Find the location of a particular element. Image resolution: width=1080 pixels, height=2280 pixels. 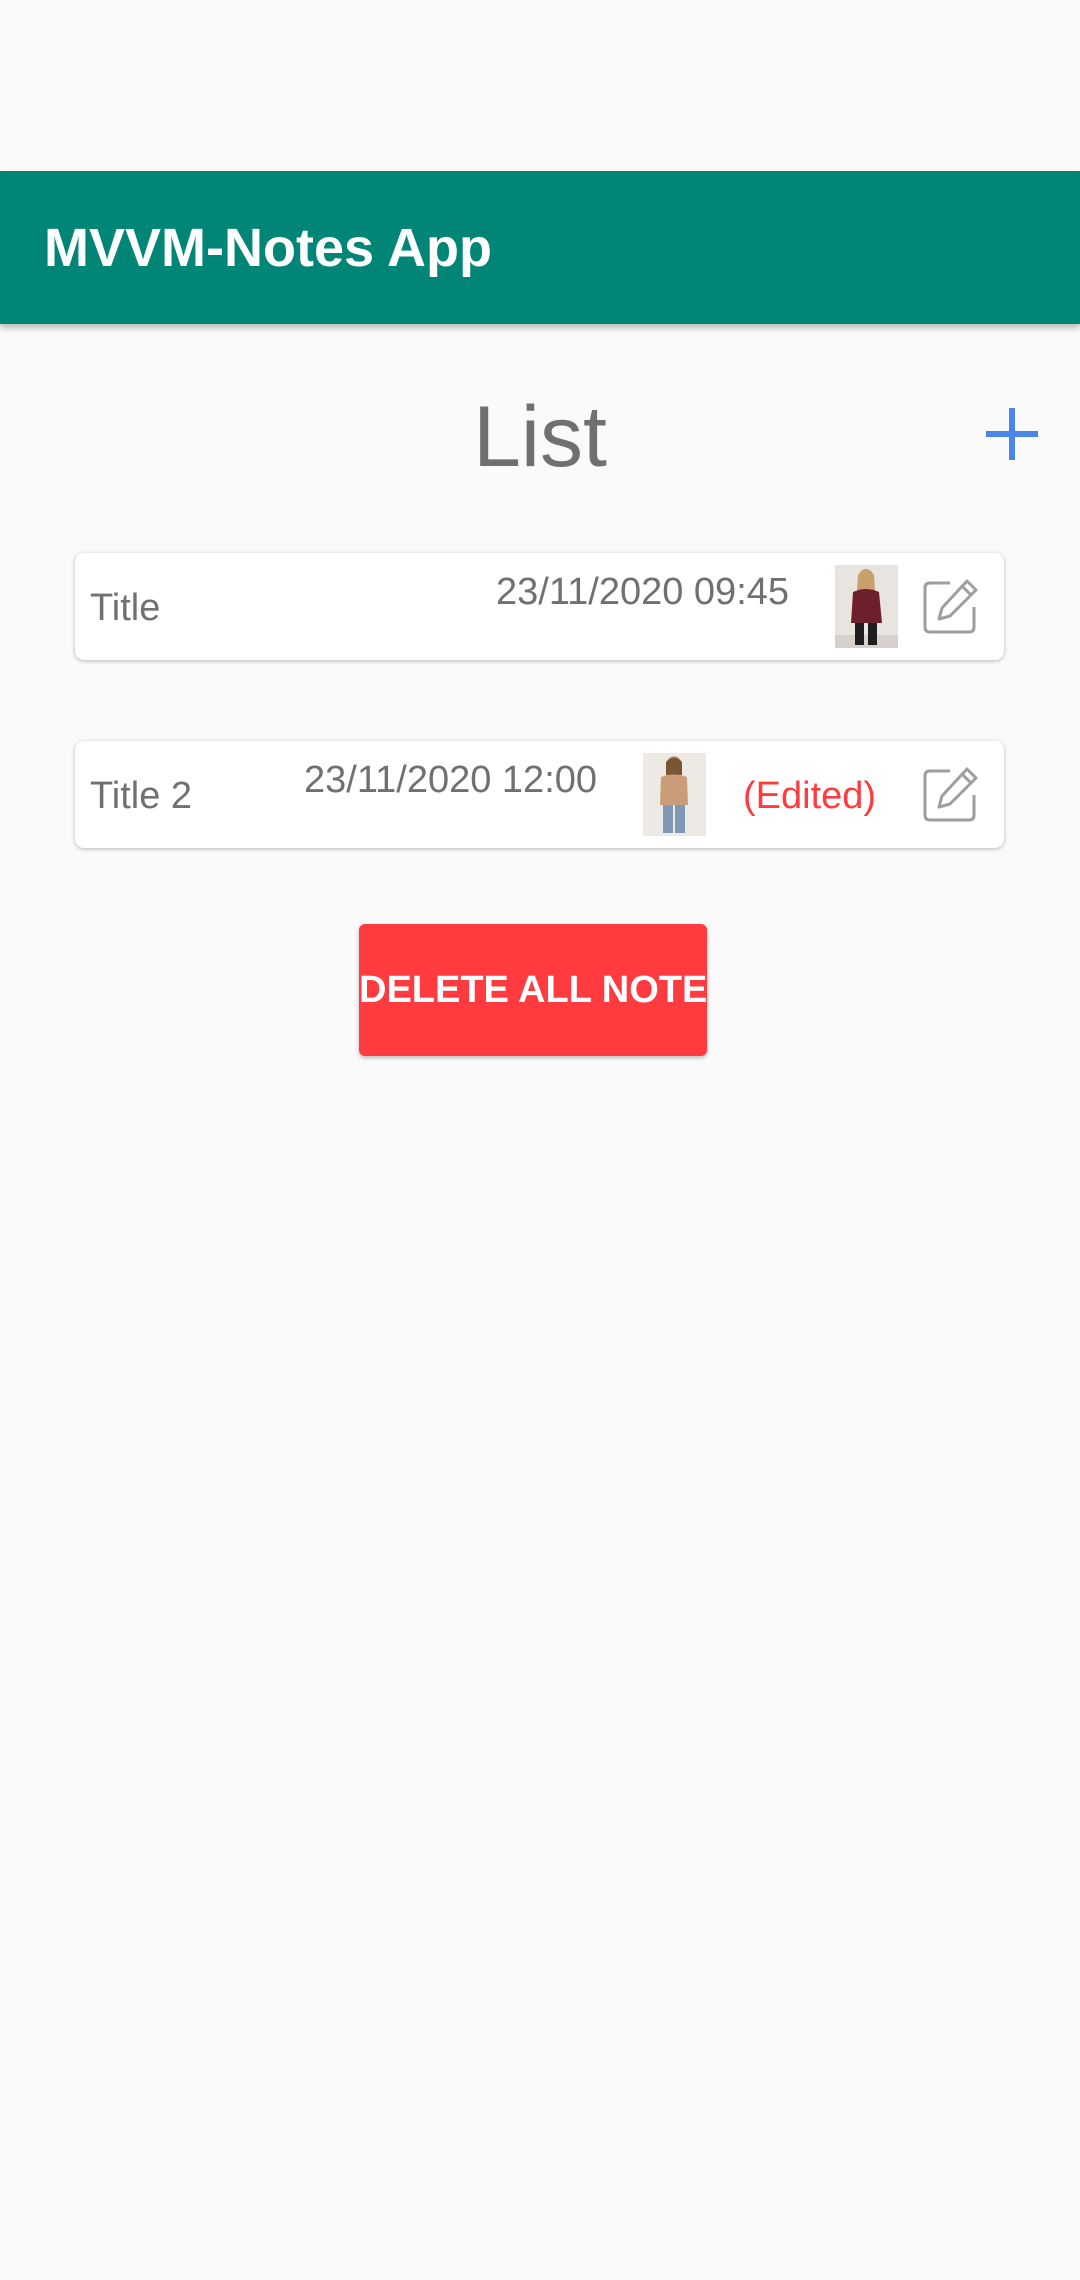

app-title: MVVM-Notes App is located at coordinates (268, 248).